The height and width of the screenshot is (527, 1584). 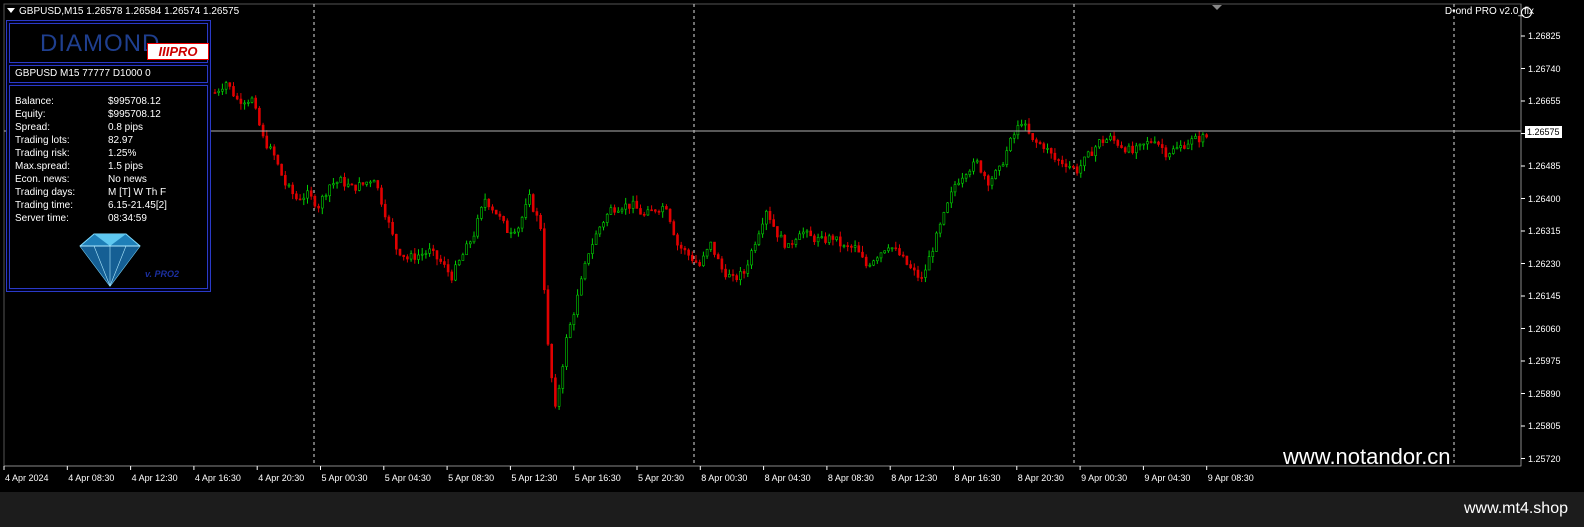 I want to click on y-tick-label: 1.25805, so click(x=1544, y=426).